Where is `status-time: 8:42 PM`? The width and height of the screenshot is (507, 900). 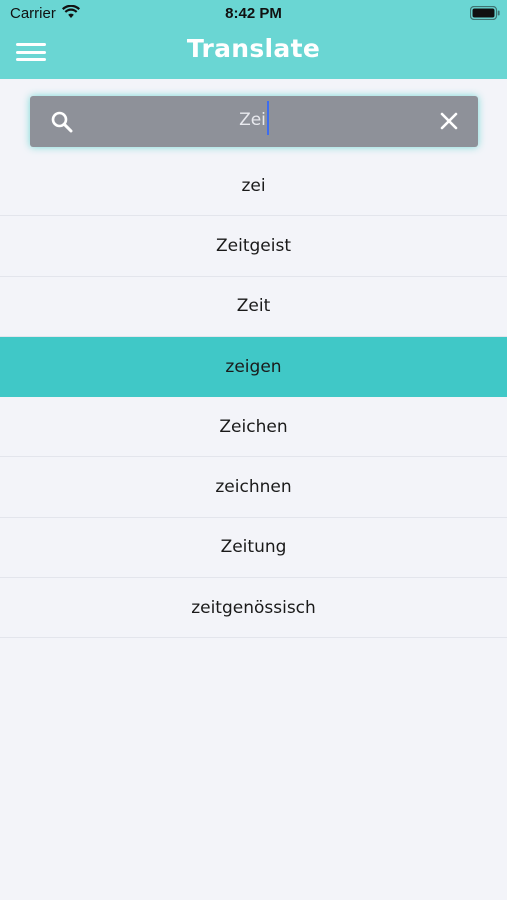
status-time: 8:42 PM is located at coordinates (253, 13).